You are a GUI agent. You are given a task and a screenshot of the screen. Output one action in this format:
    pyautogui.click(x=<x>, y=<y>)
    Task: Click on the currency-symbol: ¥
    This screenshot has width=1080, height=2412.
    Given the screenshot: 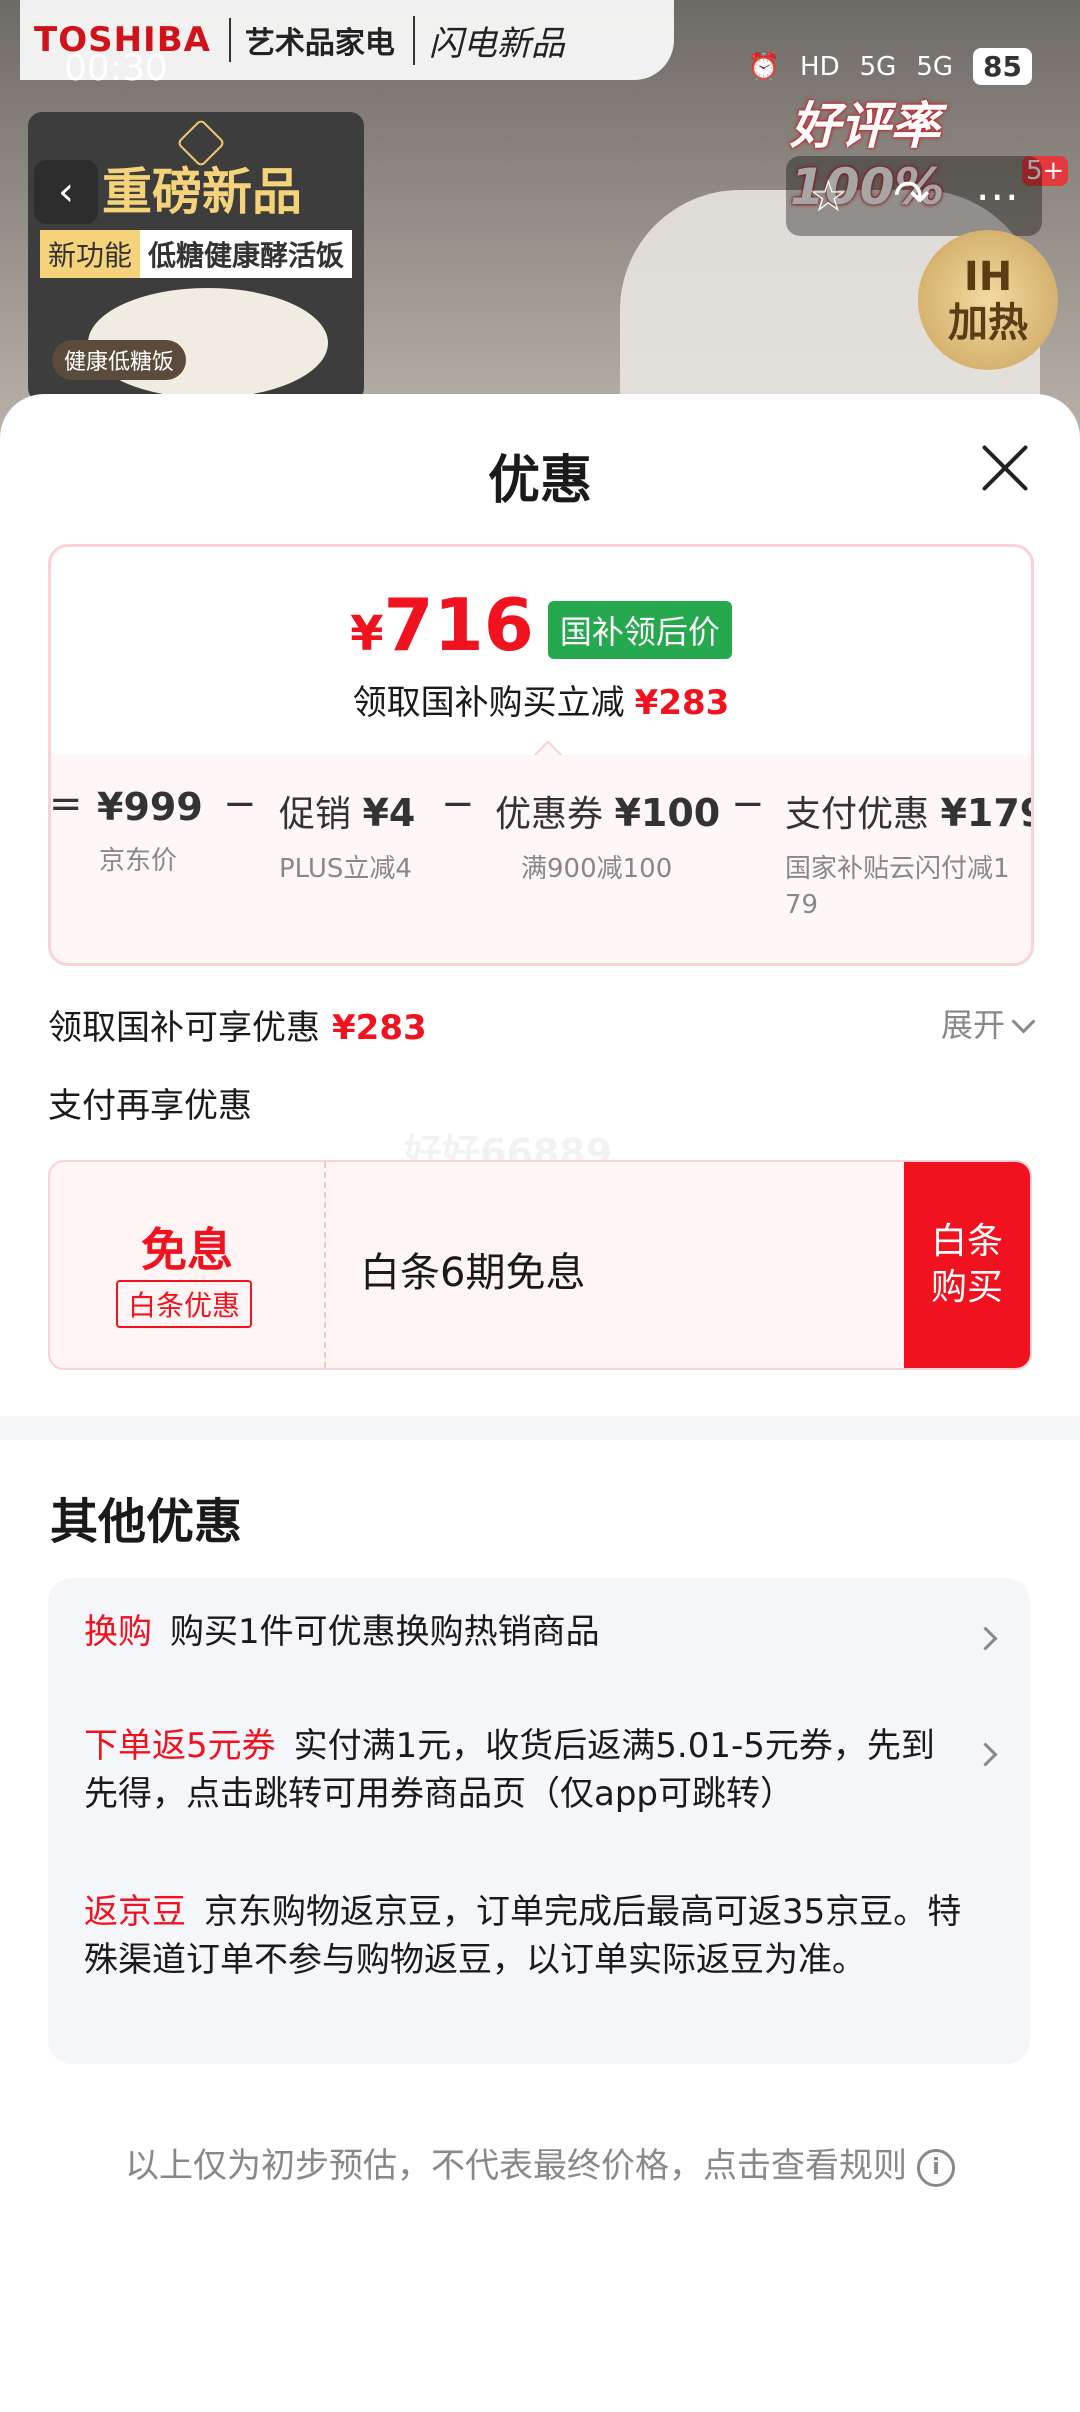 What is the action you would take?
    pyautogui.click(x=367, y=634)
    